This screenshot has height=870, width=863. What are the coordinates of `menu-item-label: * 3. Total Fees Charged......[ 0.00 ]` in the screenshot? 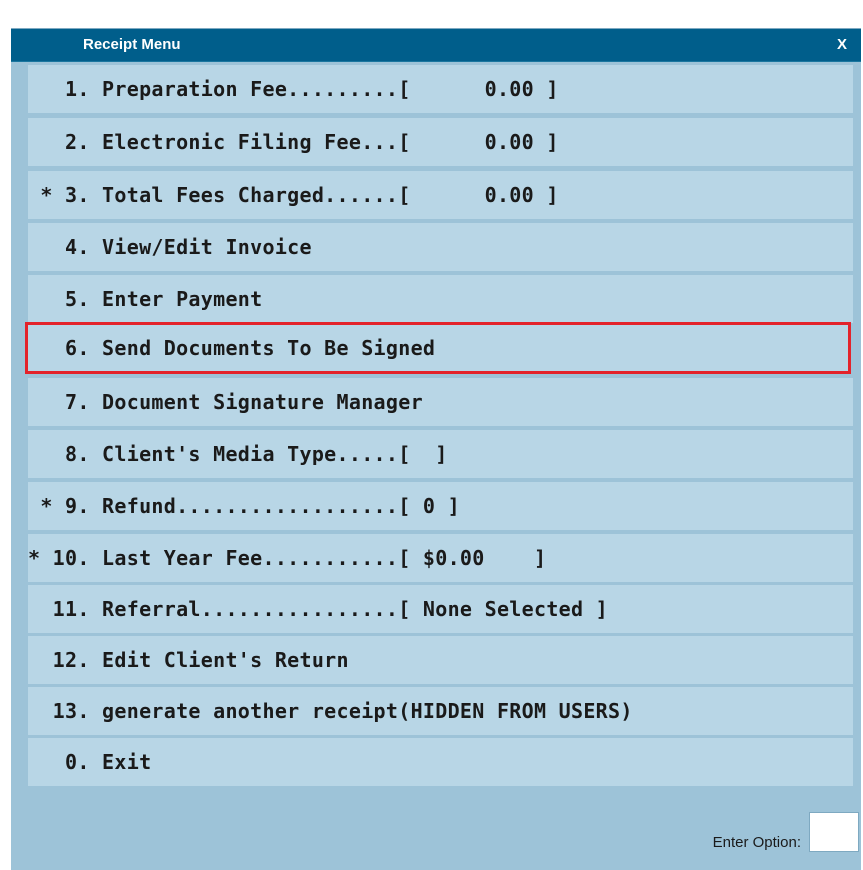 It's located at (293, 195).